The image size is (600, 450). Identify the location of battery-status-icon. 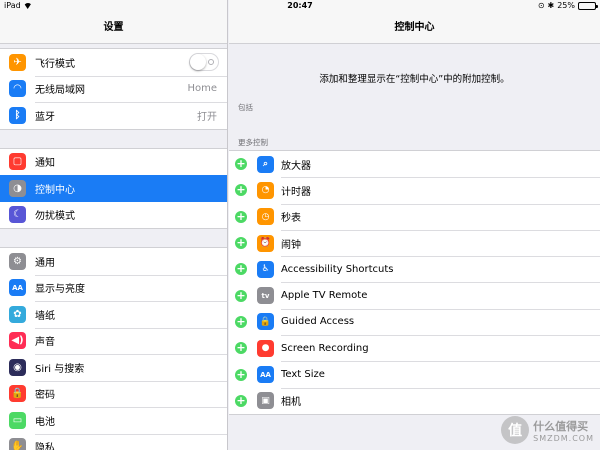
(588, 5).